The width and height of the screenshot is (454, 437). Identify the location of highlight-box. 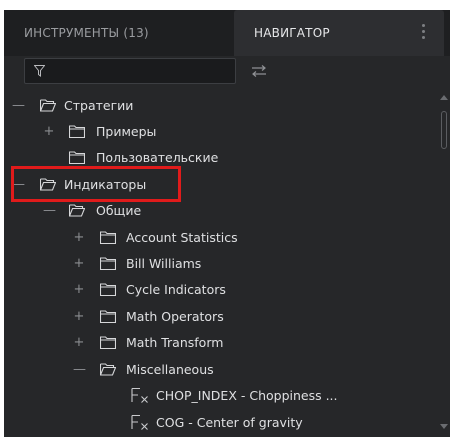
(96, 184).